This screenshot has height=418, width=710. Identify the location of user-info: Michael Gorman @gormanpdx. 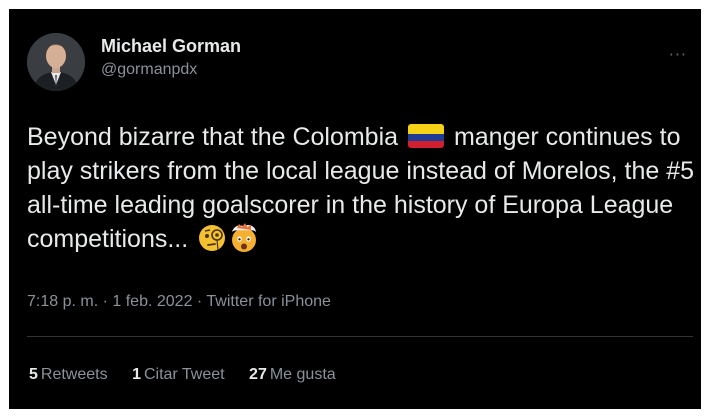
(171, 58).